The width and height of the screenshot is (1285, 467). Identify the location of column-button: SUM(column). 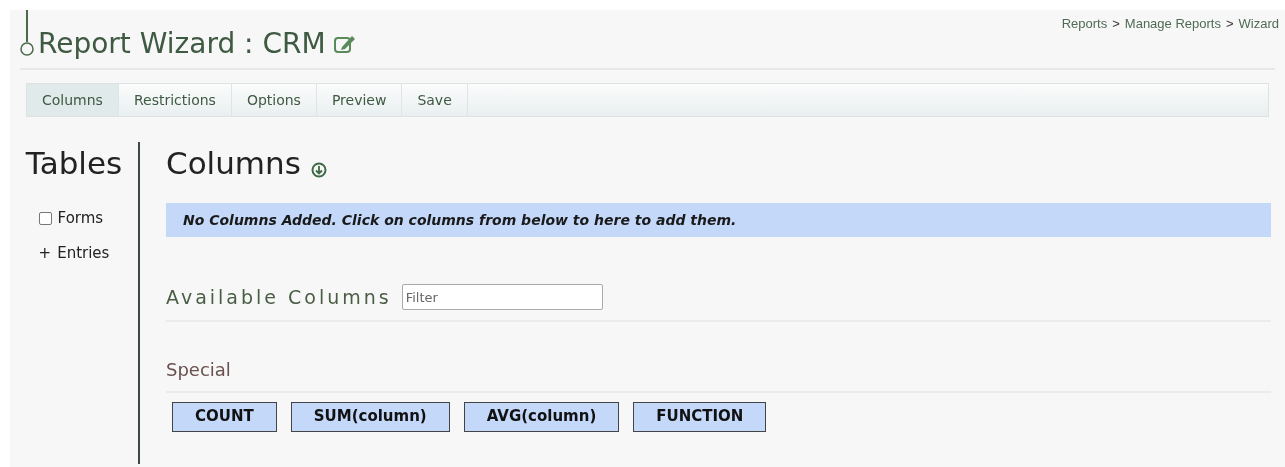
(370, 416).